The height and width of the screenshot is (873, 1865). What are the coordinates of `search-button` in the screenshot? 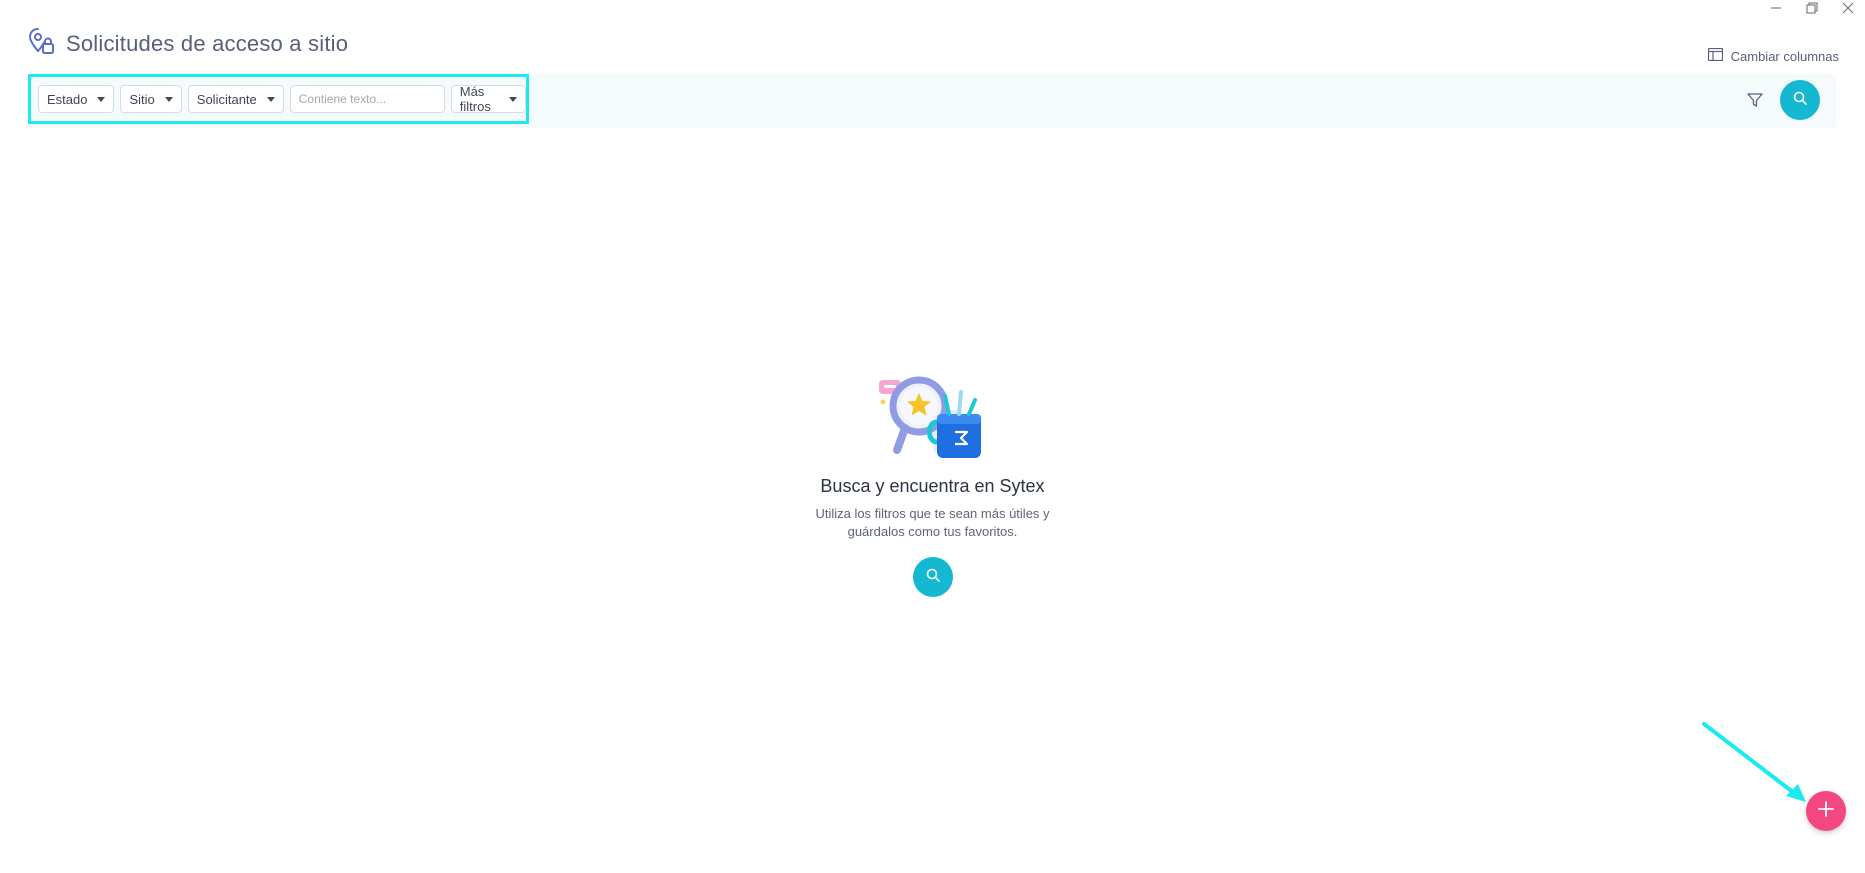 It's located at (1800, 100).